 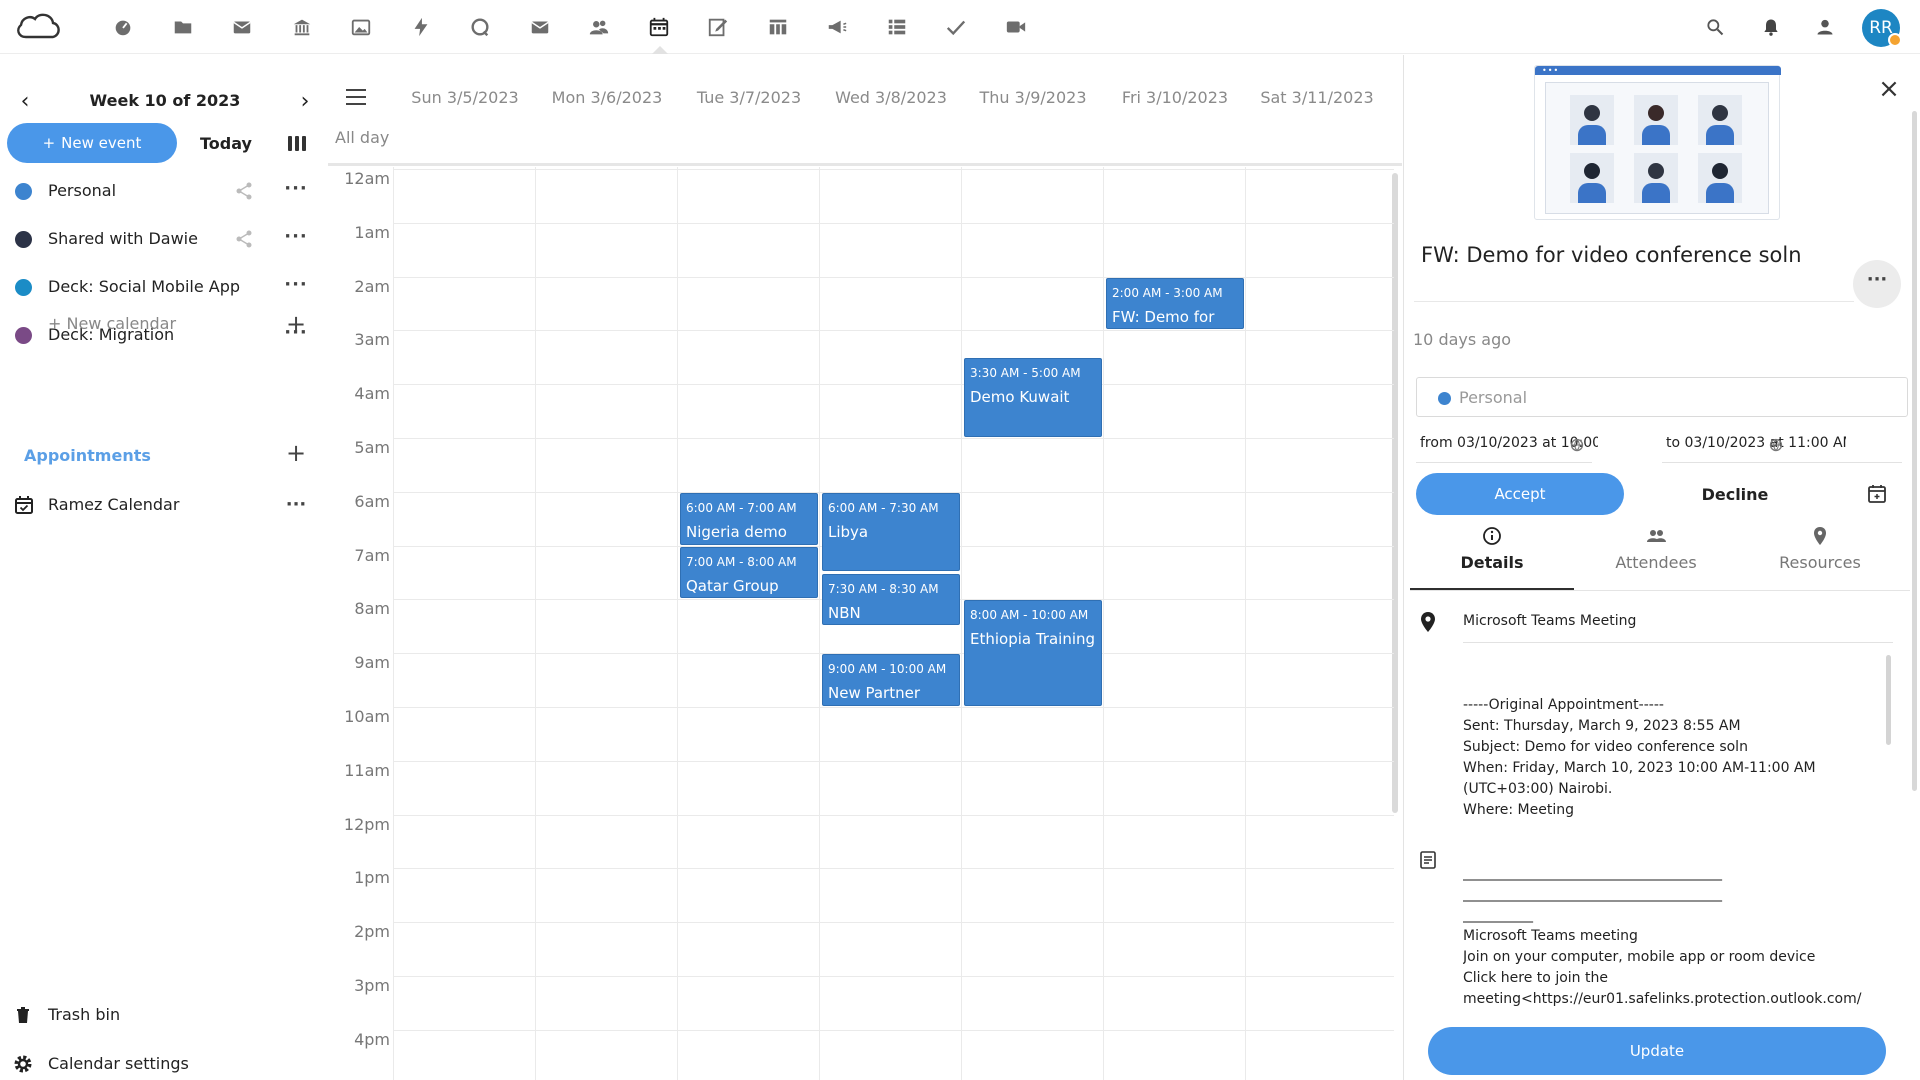 What do you see at coordinates (891, 97) in the screenshot?
I see `day-header: Wed 3/8/2023` at bounding box center [891, 97].